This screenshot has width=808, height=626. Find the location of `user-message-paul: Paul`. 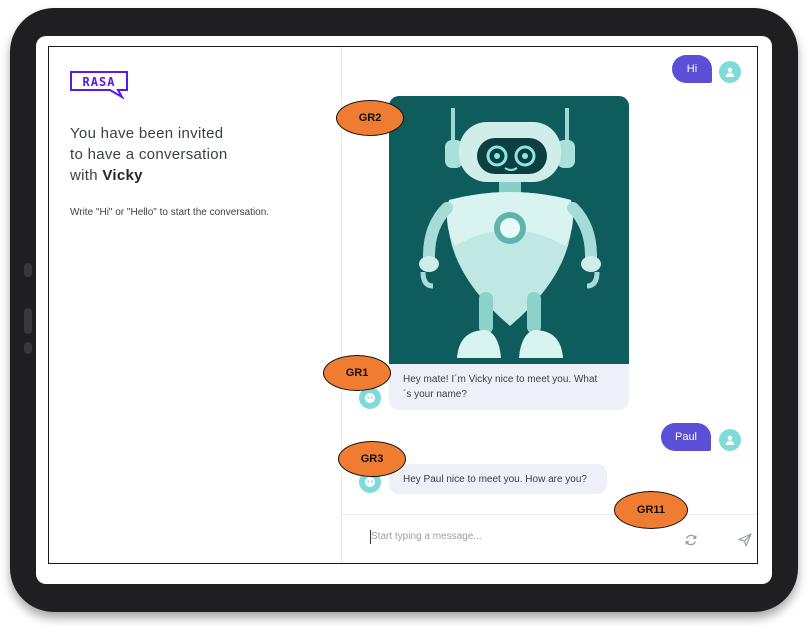

user-message-paul: Paul is located at coordinates (686, 437).